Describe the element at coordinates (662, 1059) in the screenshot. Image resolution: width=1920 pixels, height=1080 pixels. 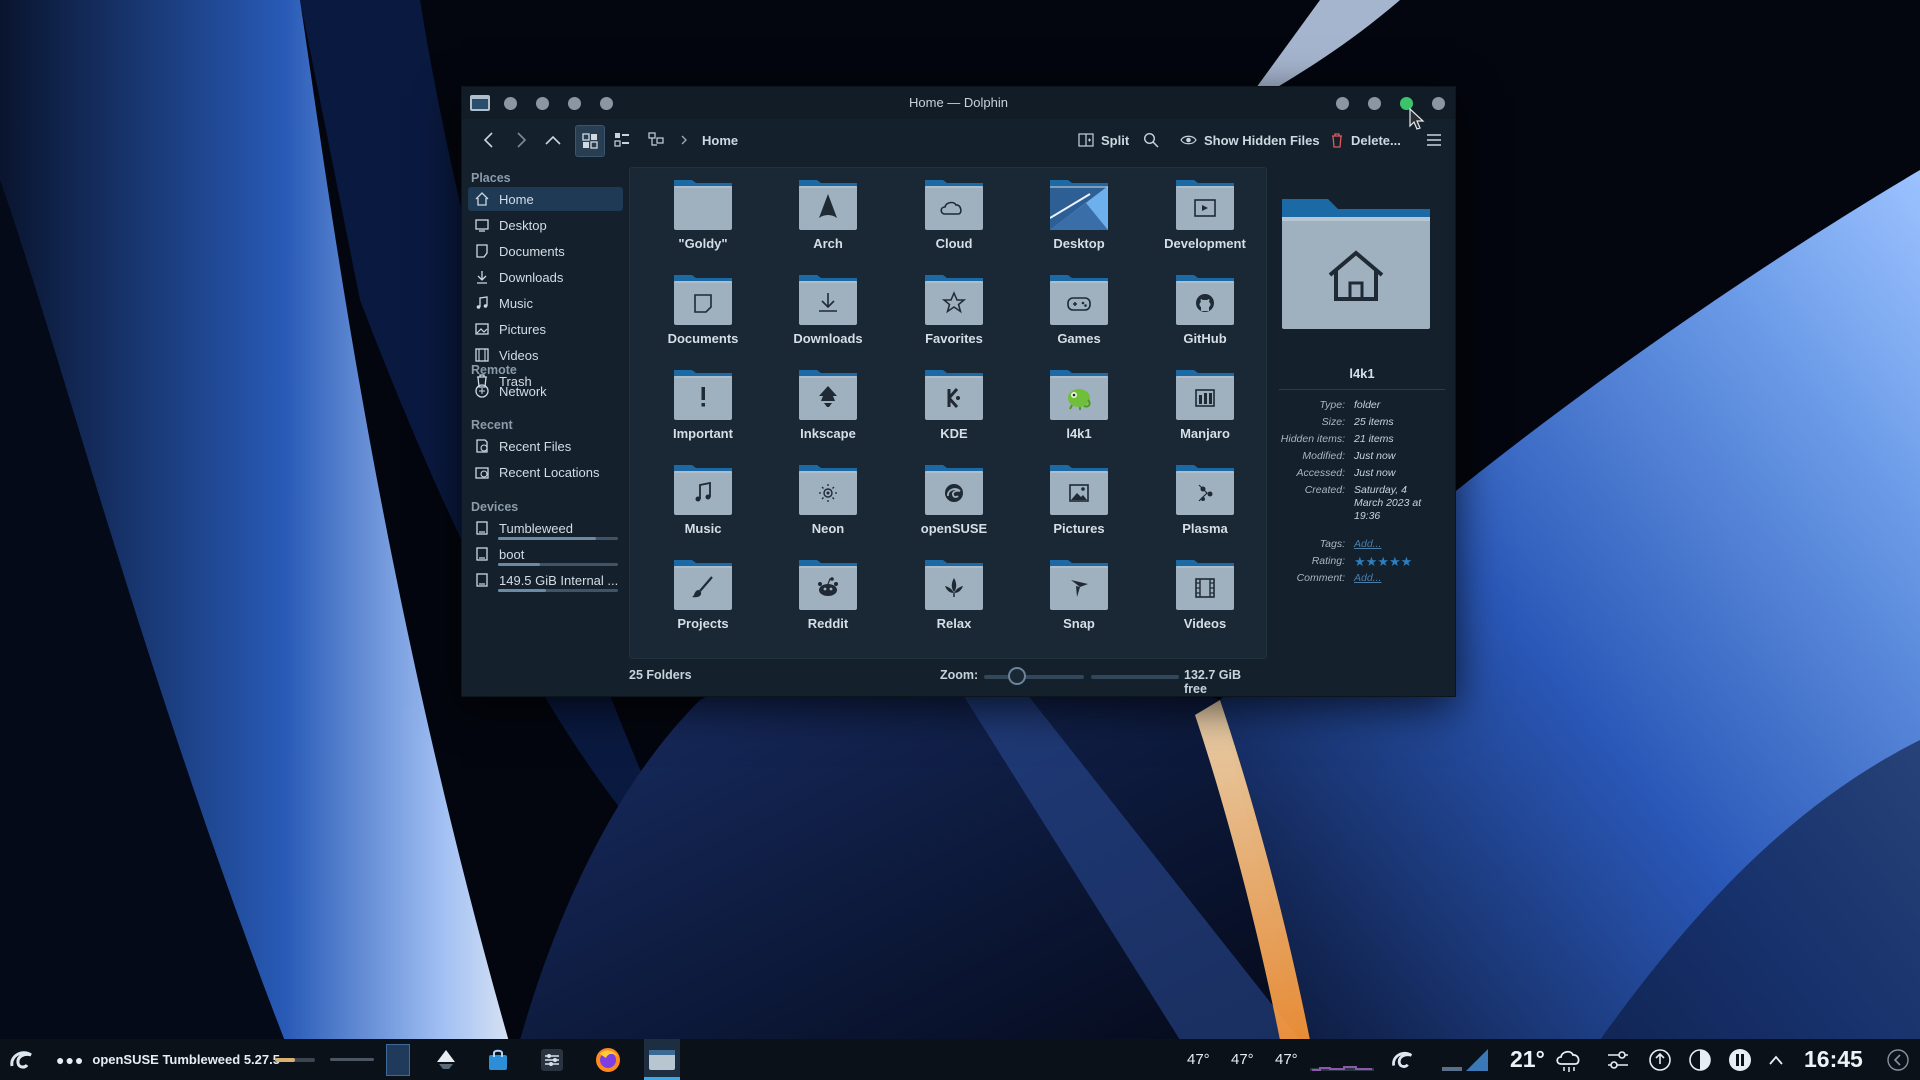
I see `dolphin-taskbar-button` at that location.